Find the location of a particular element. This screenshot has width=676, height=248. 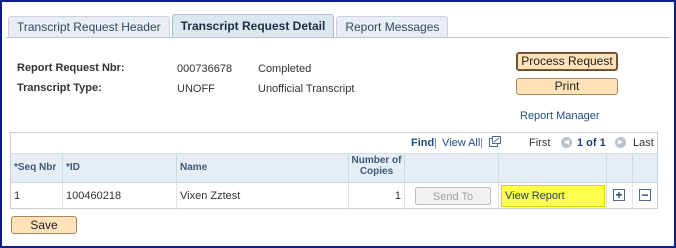

delete-row-button: − is located at coordinates (645, 195).